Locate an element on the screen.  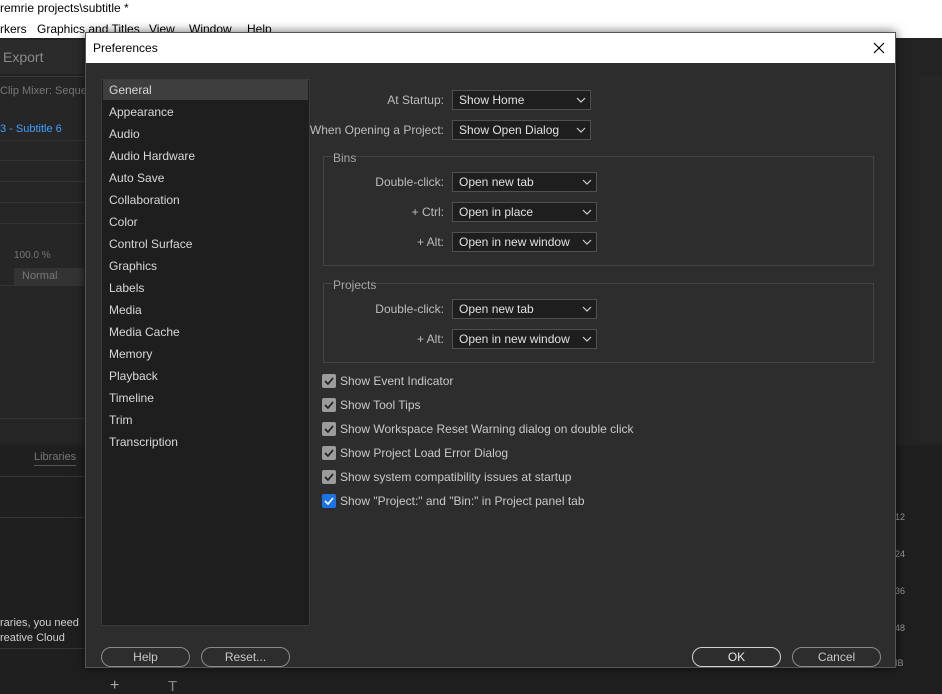
category-timeline: Timeline is located at coordinates (205, 398).